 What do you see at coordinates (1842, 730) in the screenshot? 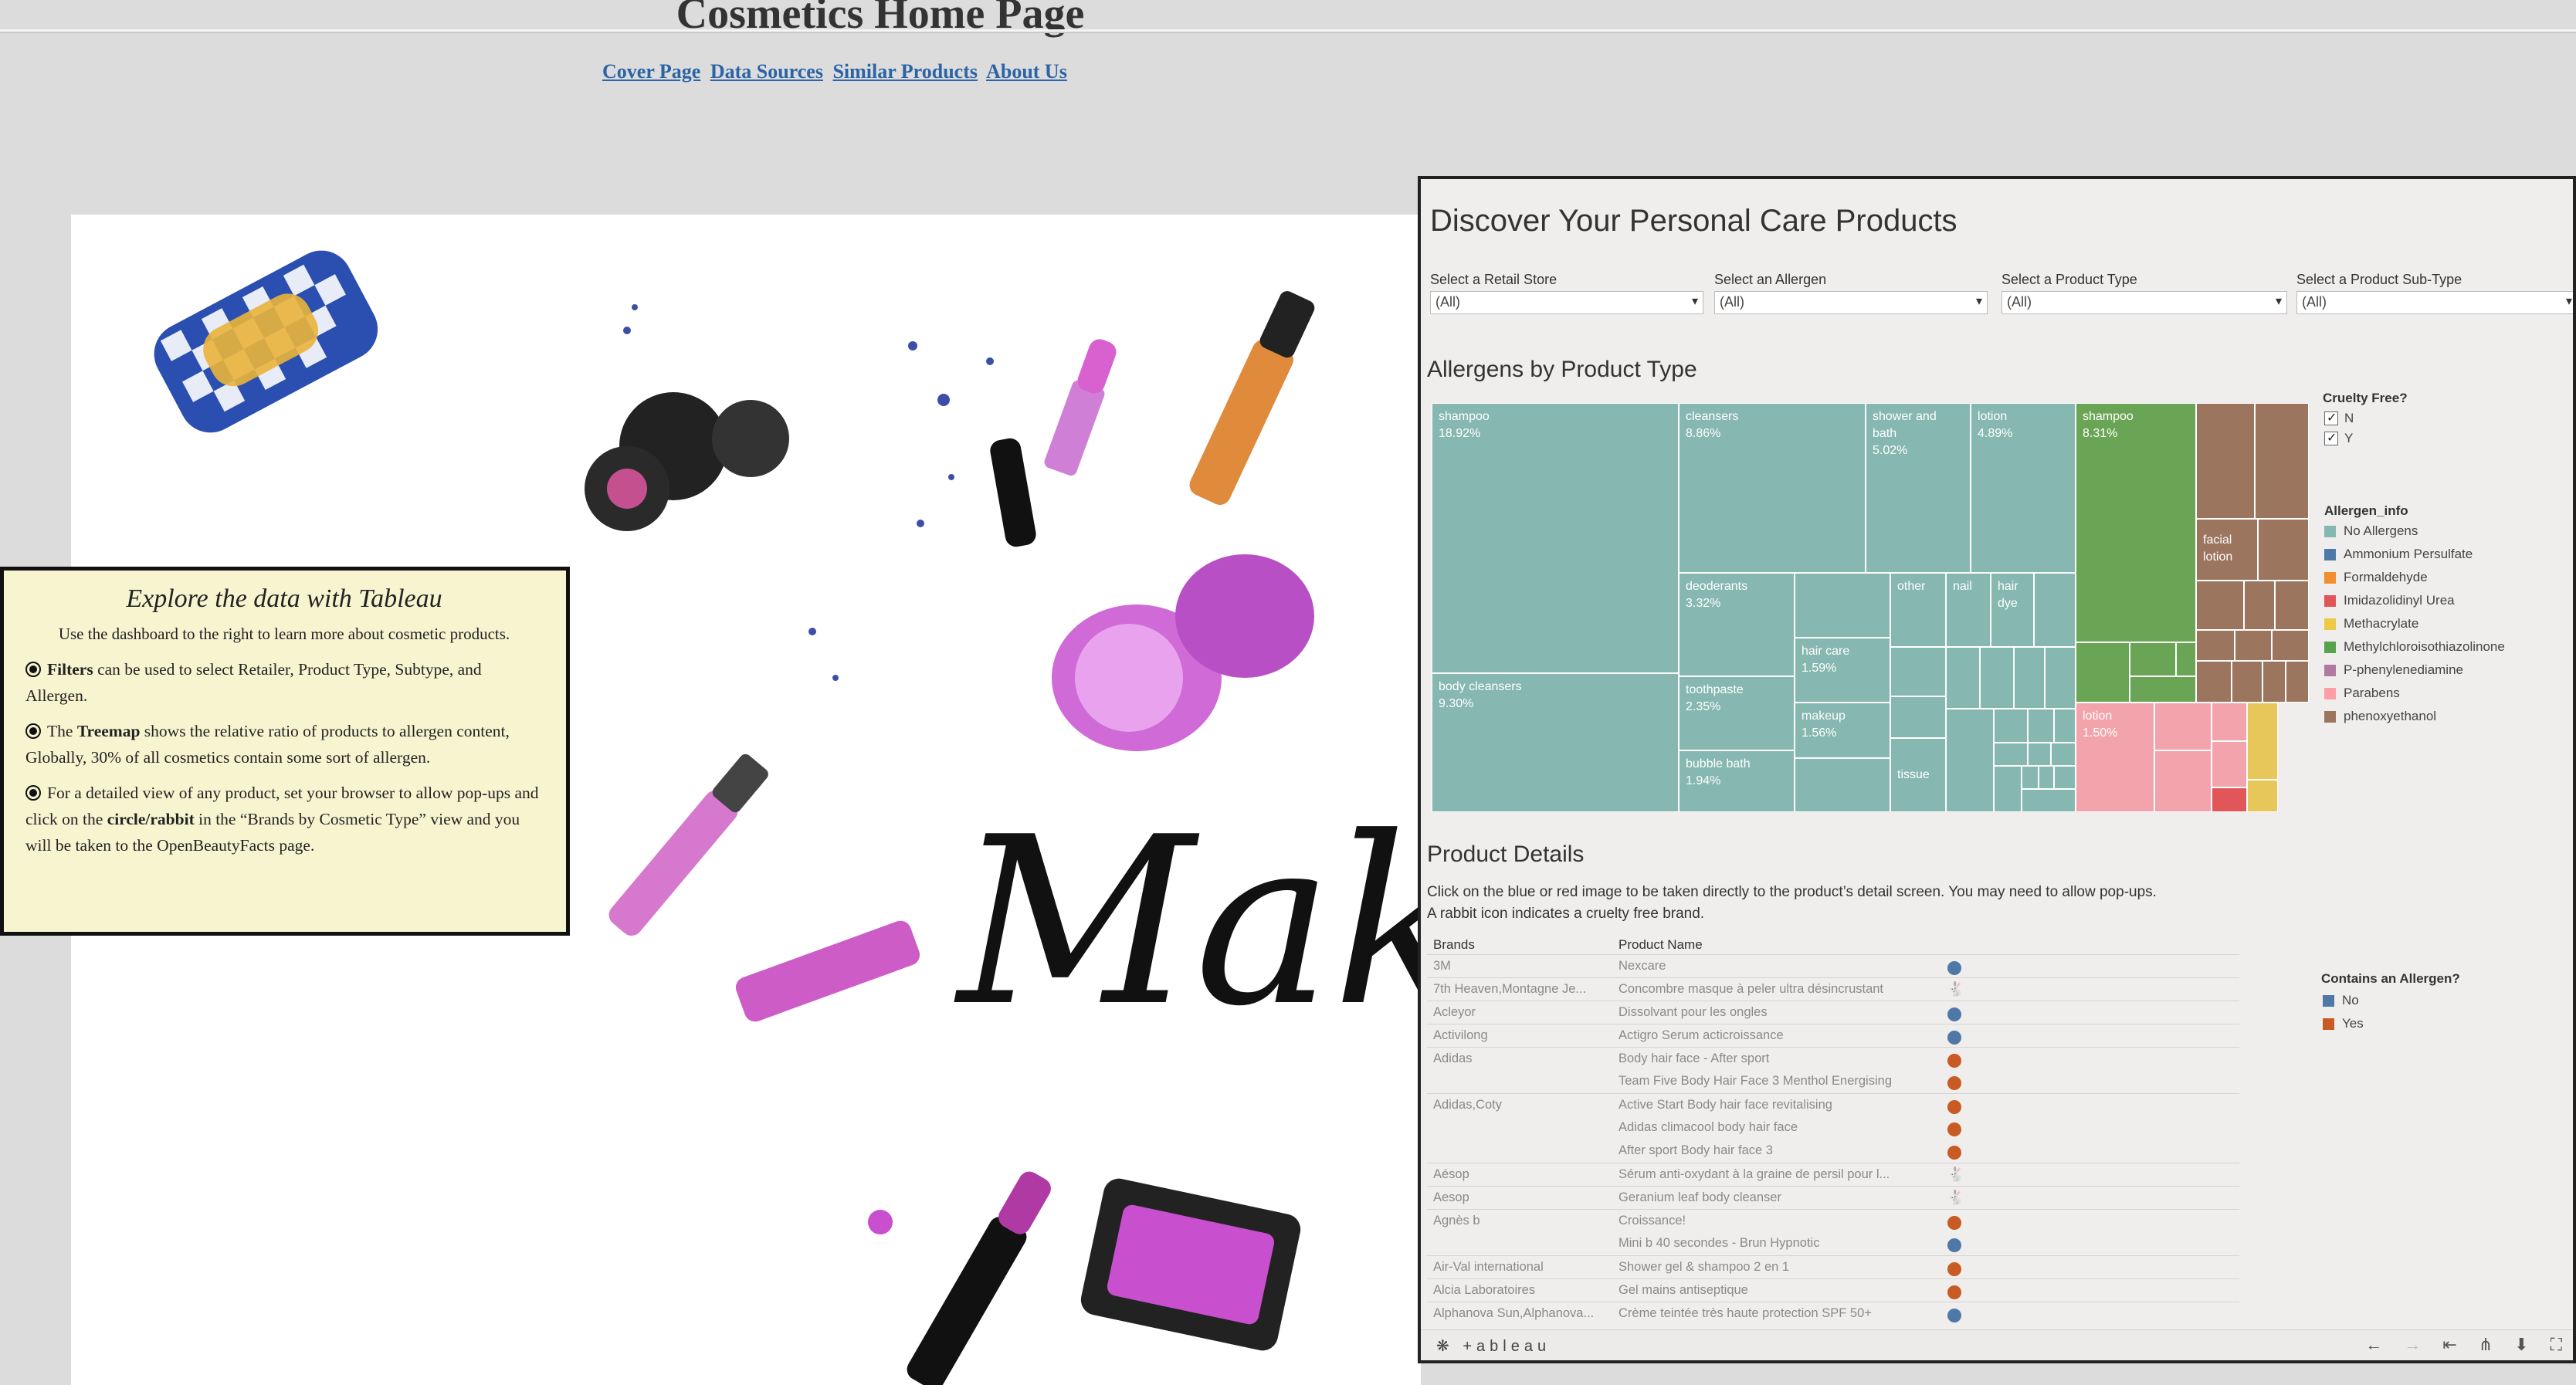
I see `treemap-cell-makeup: makeup 1.56%` at bounding box center [1842, 730].